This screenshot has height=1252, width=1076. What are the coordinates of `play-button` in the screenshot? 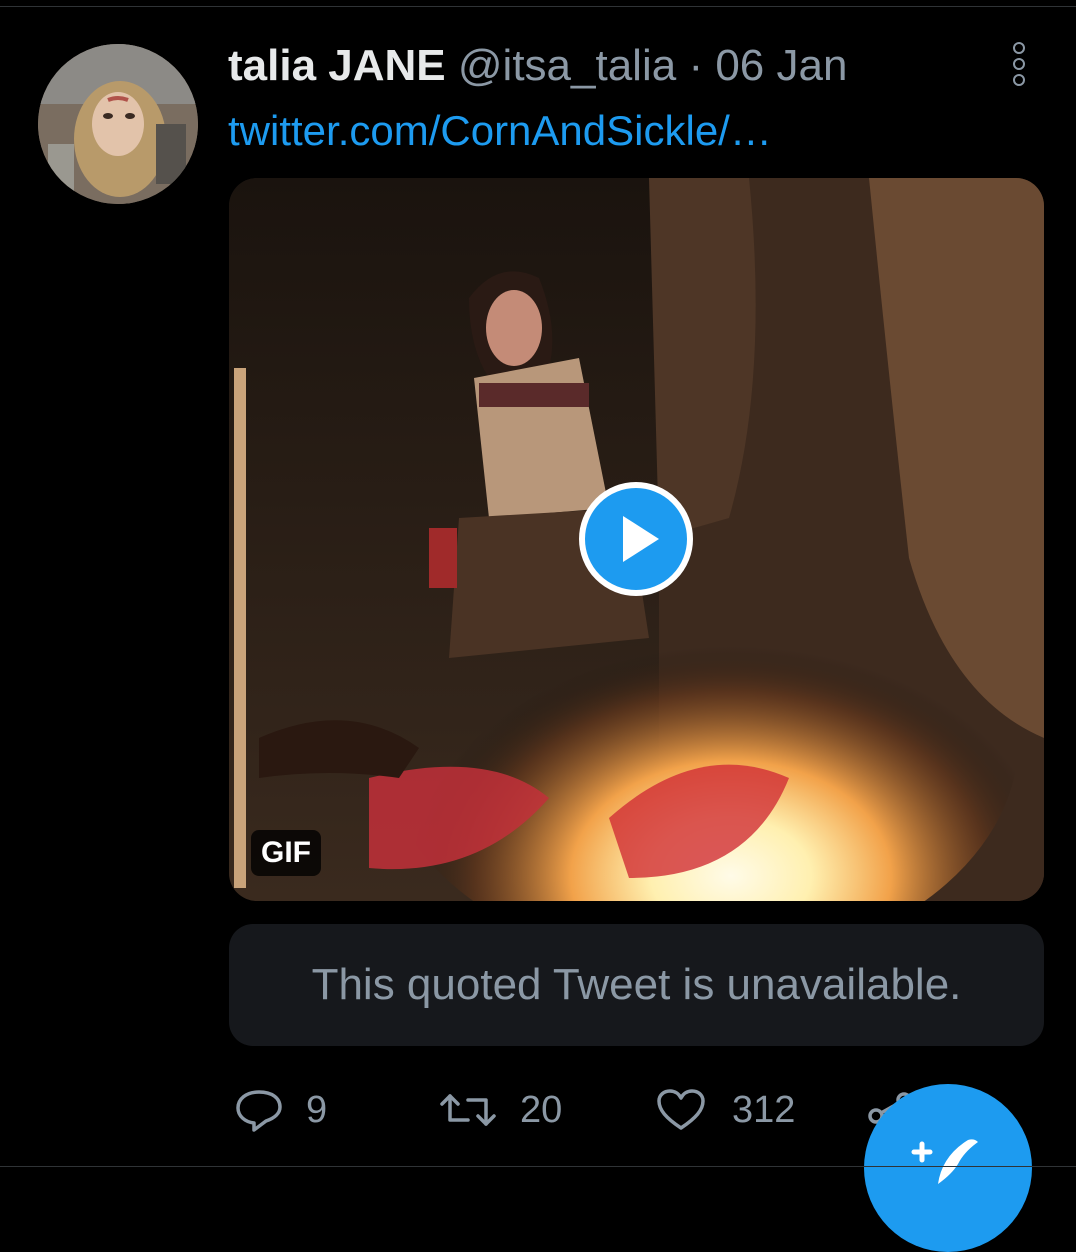 It's located at (636, 539).